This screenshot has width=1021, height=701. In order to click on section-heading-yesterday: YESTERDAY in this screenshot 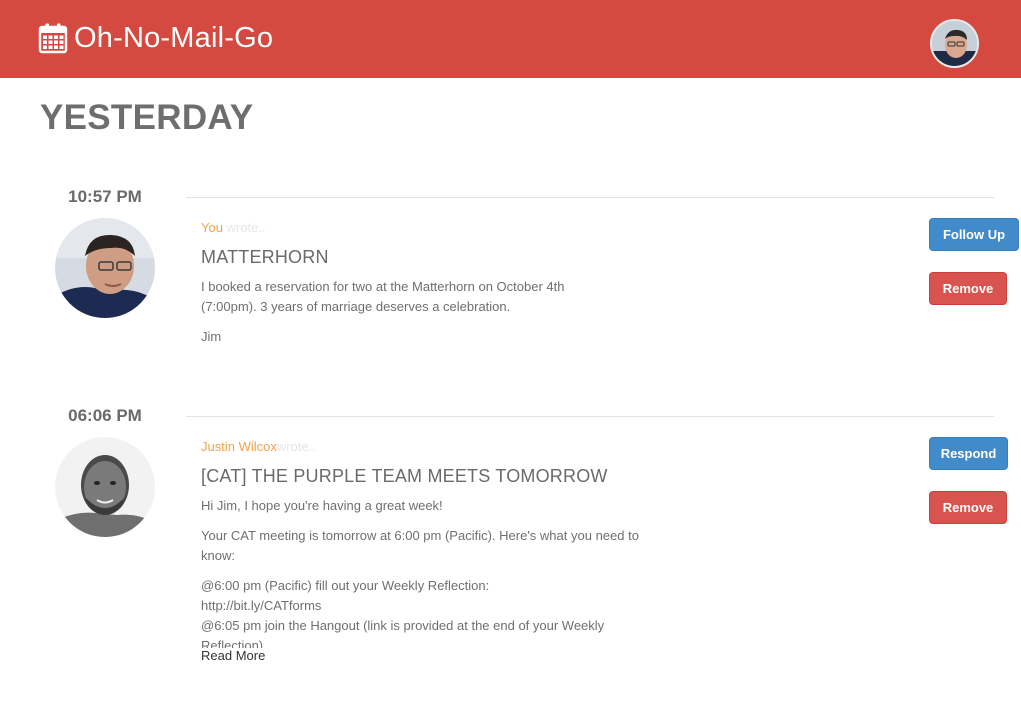, I will do `click(147, 117)`.